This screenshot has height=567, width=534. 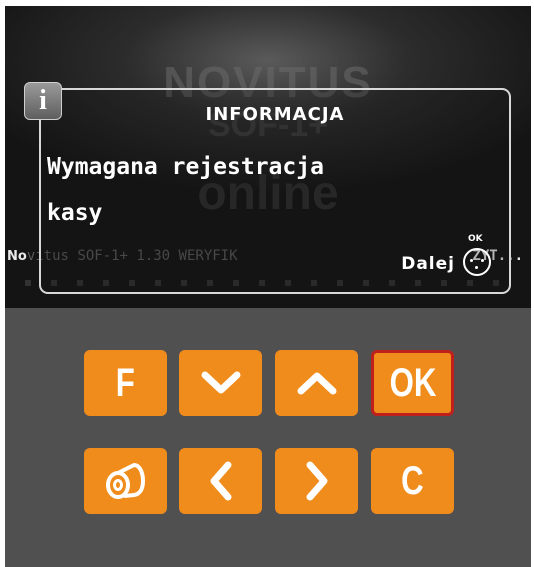 I want to click on paper-feed-key, so click(x=125, y=481).